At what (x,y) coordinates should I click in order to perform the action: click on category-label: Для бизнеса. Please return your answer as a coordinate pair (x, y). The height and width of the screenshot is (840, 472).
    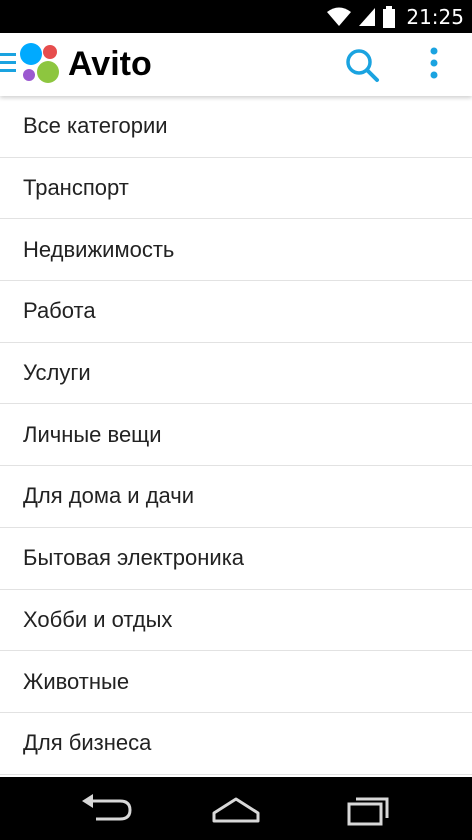
    Looking at the image, I should click on (87, 743).